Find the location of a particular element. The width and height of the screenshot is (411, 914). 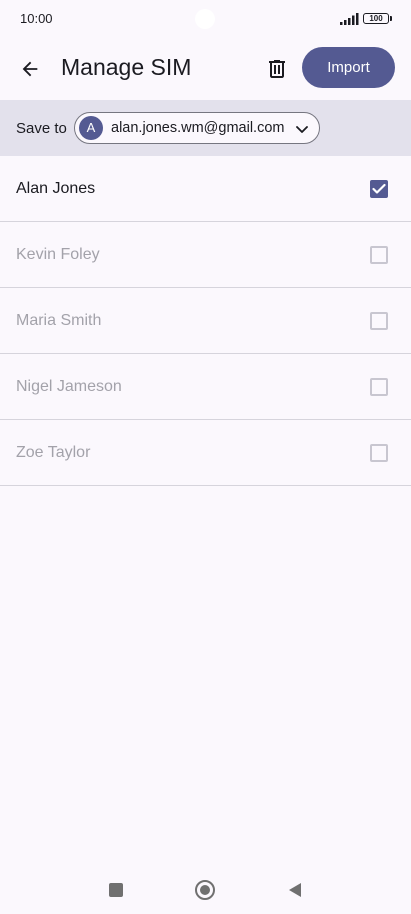

contact-name: Alan Jones is located at coordinates (56, 188).